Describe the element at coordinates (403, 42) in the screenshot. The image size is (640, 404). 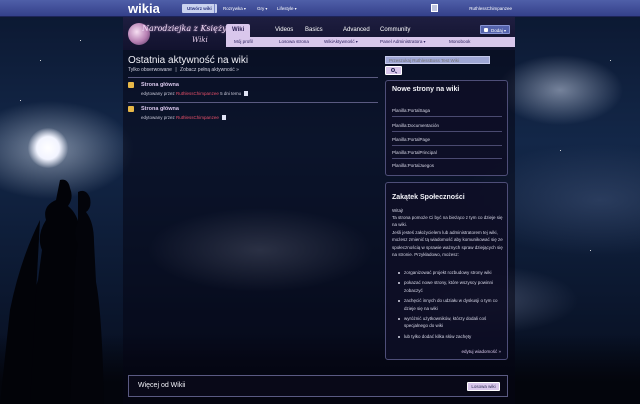
I see `subnav-admin-dashboard: Panel Administratora` at that location.